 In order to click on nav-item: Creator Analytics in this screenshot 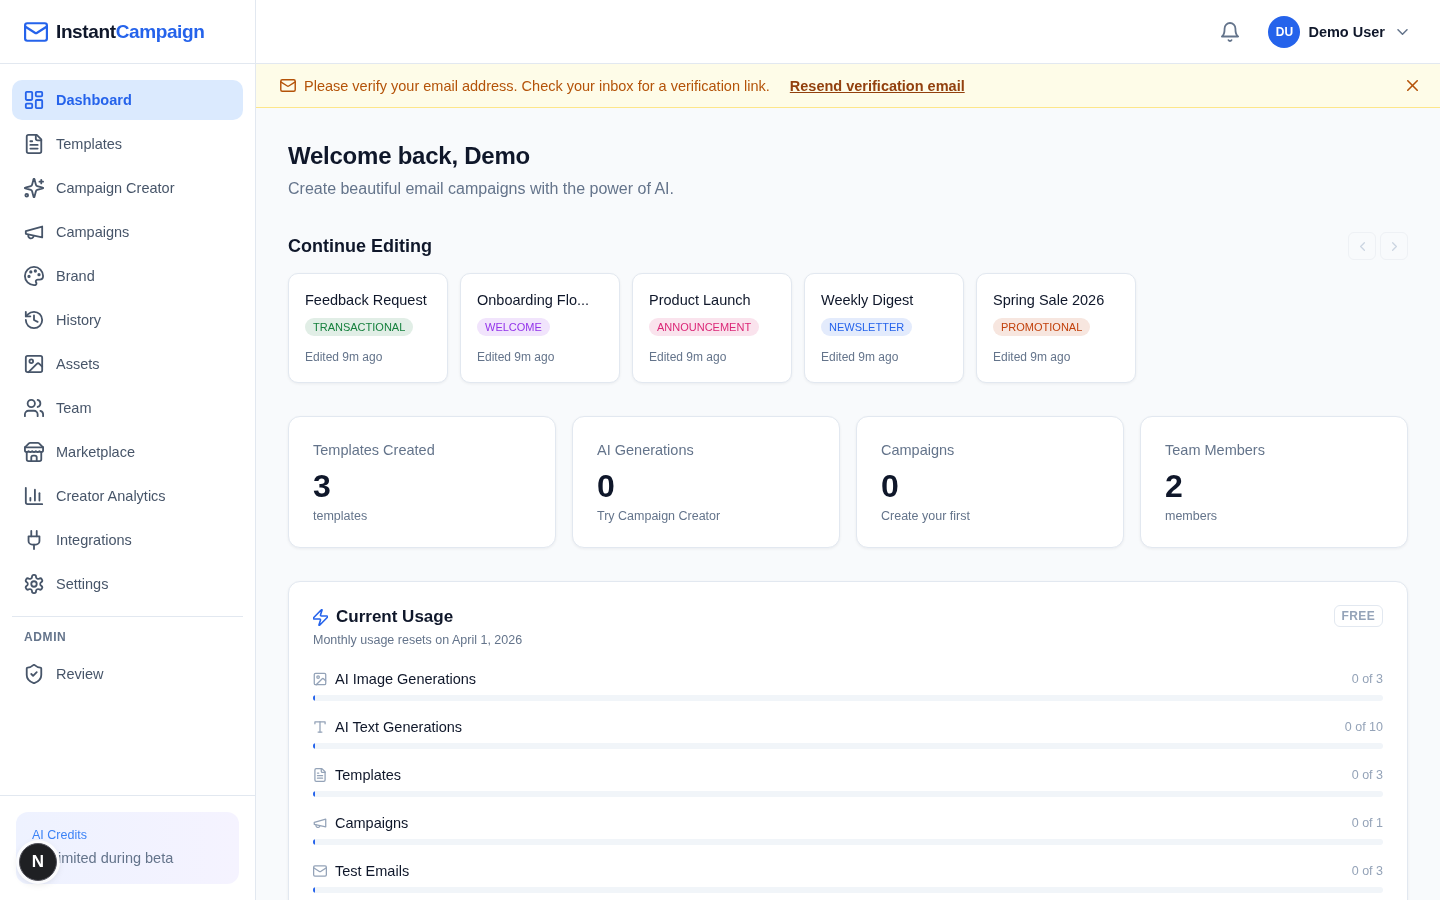, I will do `click(127, 496)`.